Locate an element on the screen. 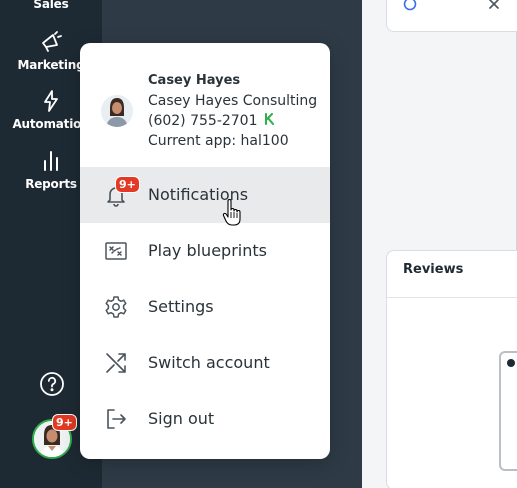 Image resolution: width=517 pixels, height=488 pixels. avatar is located at coordinates (117, 111).